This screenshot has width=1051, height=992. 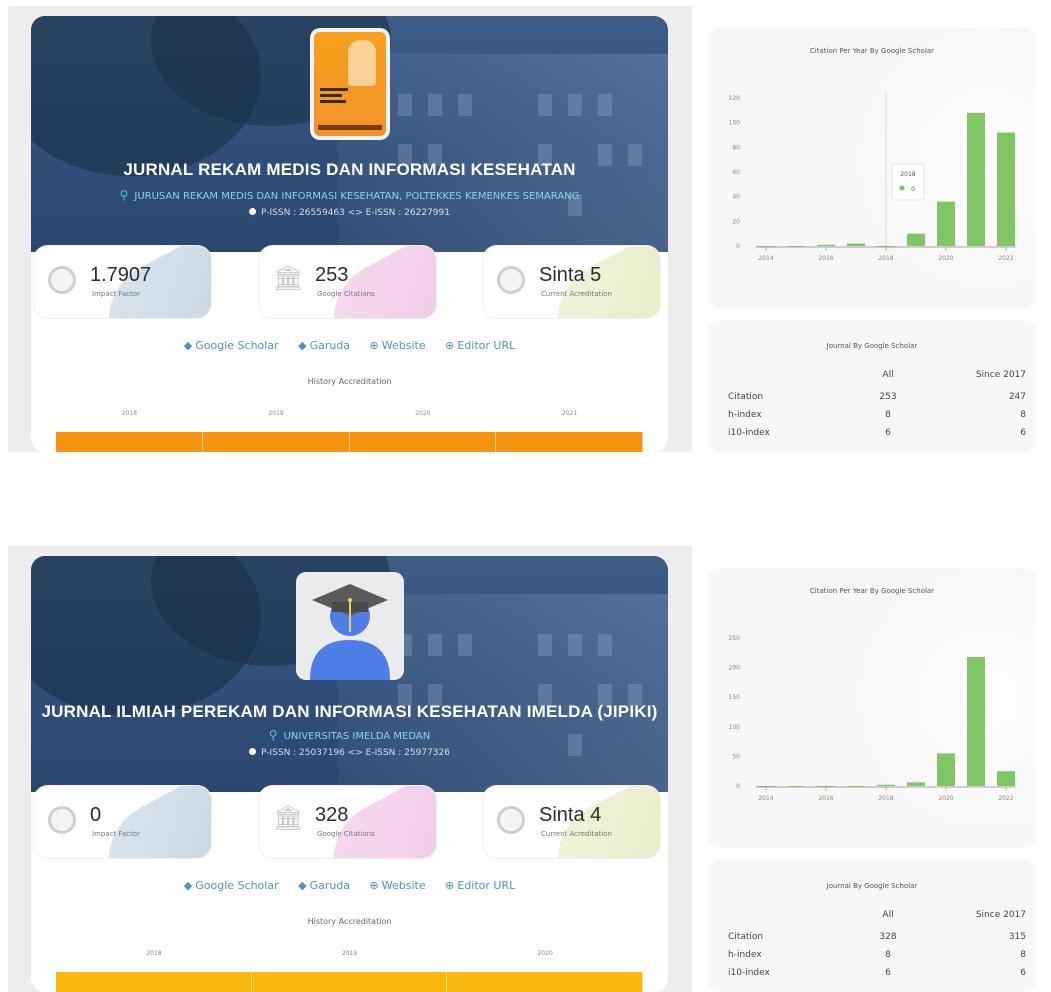 I want to click on y-tick-label: 80, so click(x=736, y=147).